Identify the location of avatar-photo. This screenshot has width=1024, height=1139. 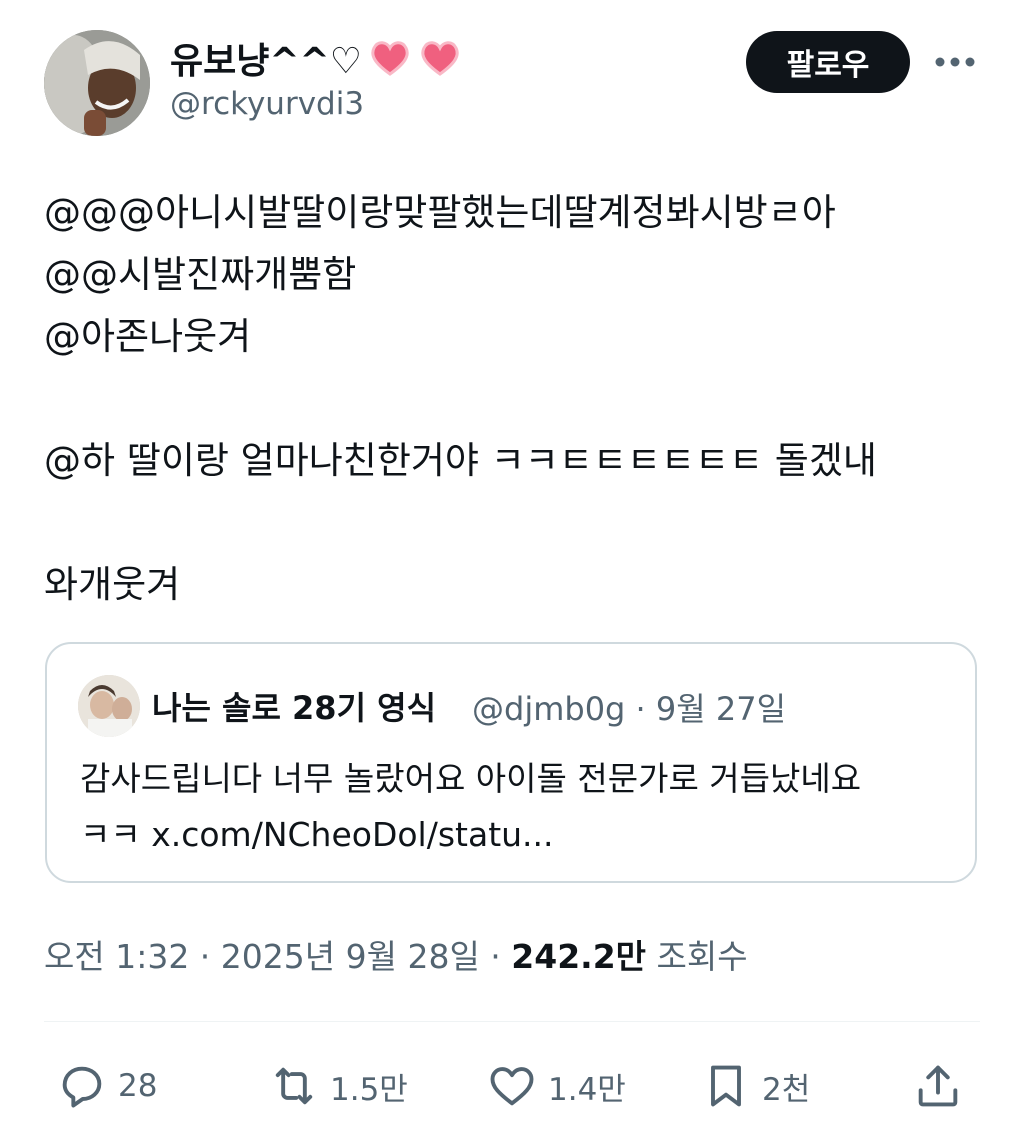
(97, 83).